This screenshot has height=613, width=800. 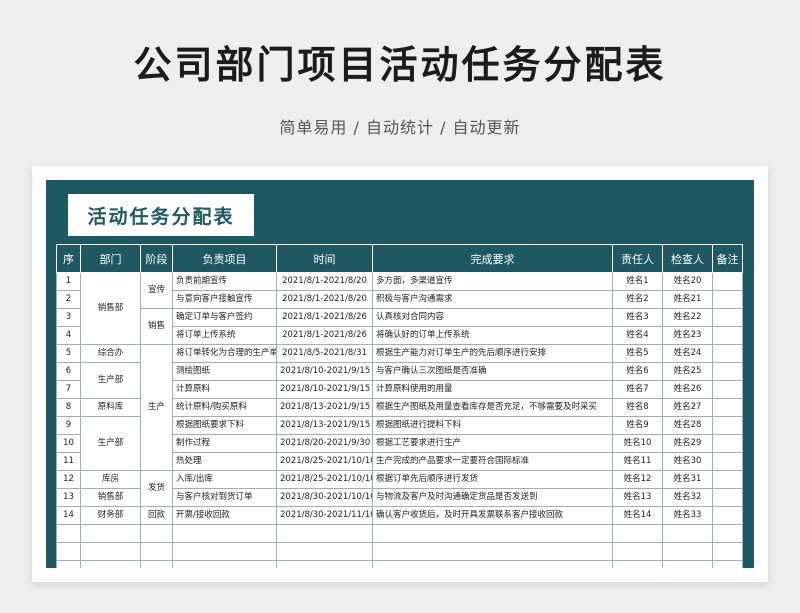 What do you see at coordinates (68, 515) in the screenshot?
I see `cell-index: 14` at bounding box center [68, 515].